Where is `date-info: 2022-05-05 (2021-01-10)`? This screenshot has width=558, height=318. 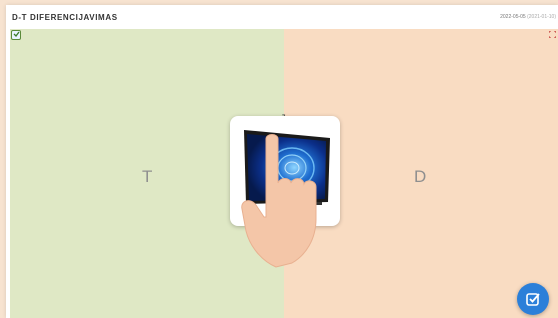 date-info: 2022-05-05 (2021-01-10) is located at coordinates (528, 17).